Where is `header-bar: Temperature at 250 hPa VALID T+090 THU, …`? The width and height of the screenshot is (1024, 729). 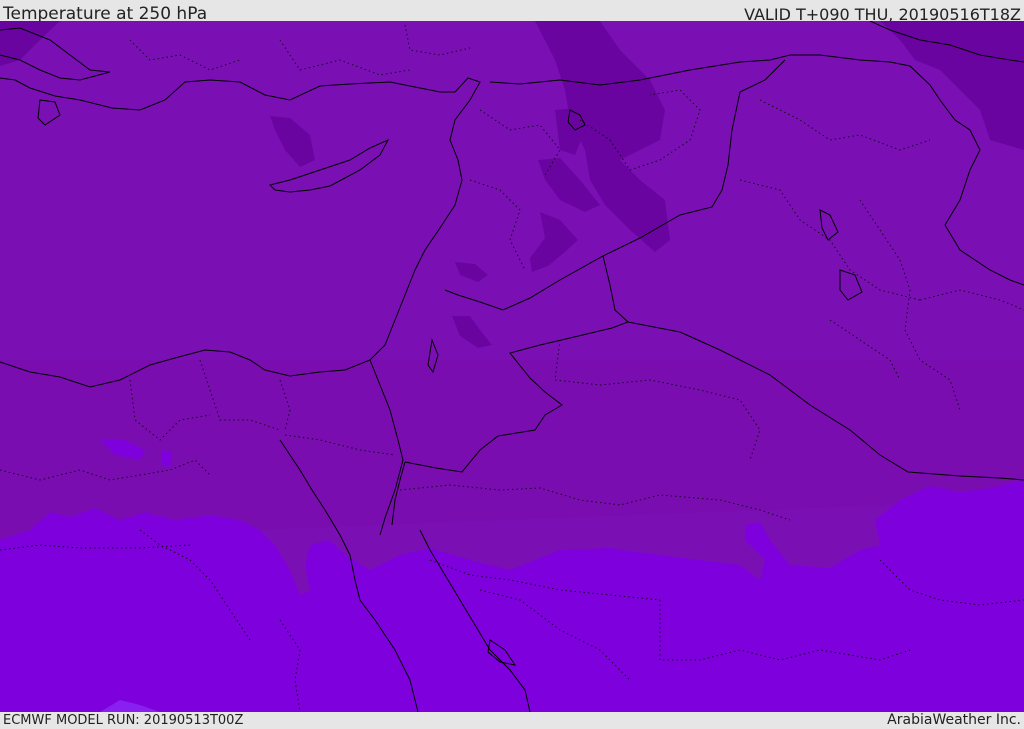
header-bar: Temperature at 250 hPa VALID T+090 THU, … is located at coordinates (512, 12).